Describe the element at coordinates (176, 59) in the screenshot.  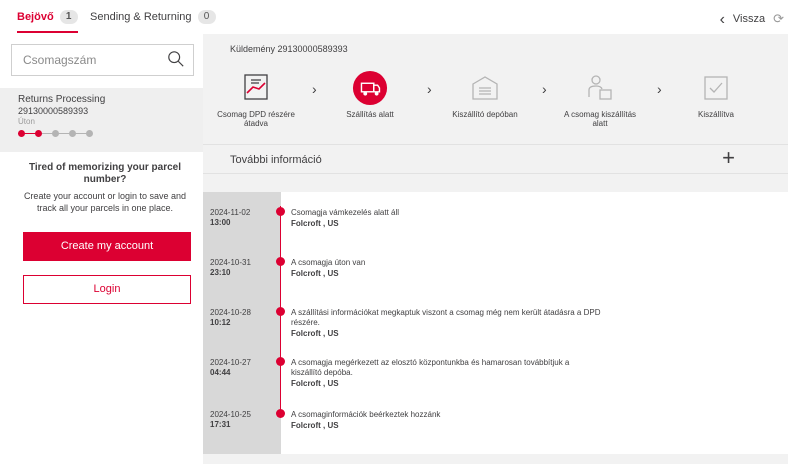
I see `search-icon` at that location.